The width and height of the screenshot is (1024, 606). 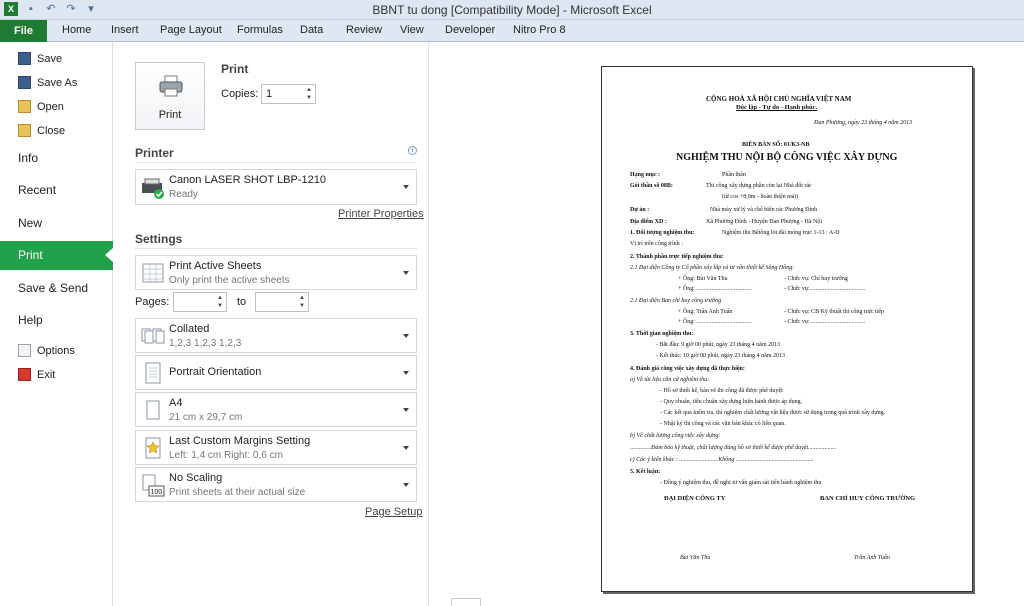 I want to click on nav-recent: Recent, so click(x=56, y=190).